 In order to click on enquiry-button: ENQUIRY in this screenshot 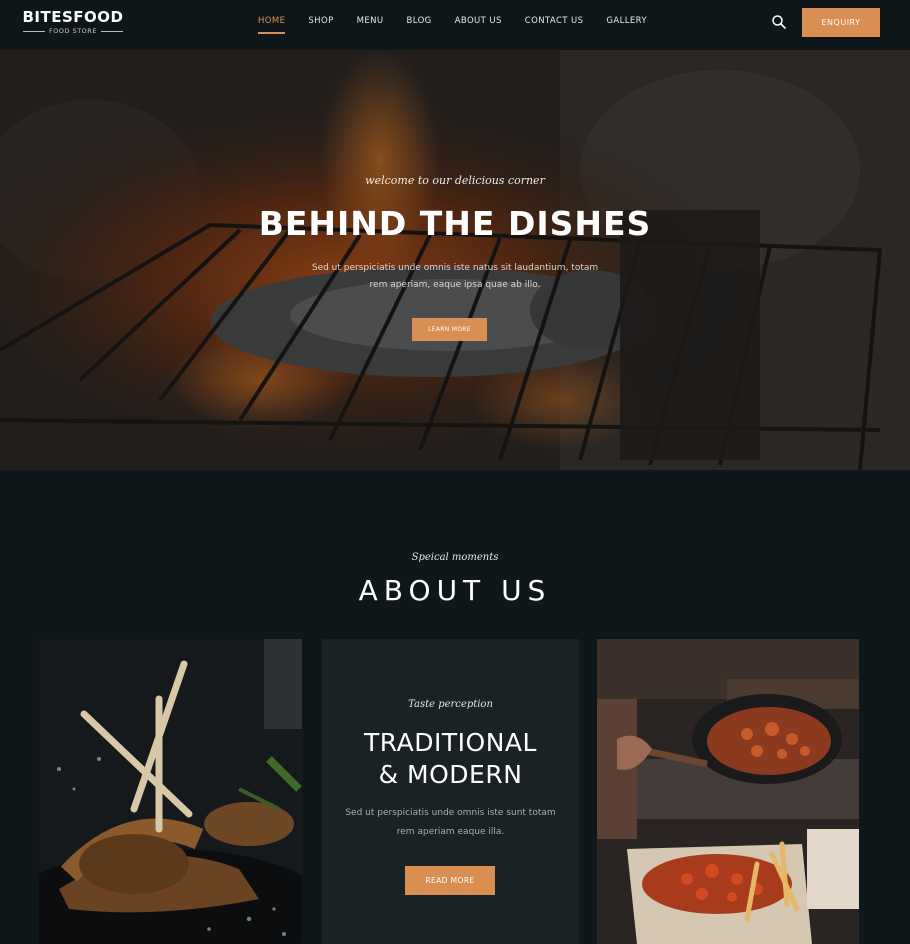, I will do `click(841, 22)`.